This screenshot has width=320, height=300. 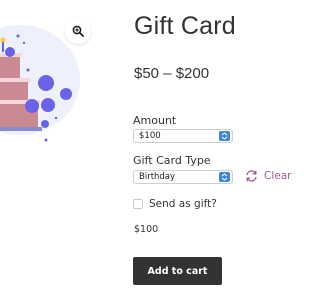 I want to click on clear-selection-link: Clear, so click(x=268, y=176).